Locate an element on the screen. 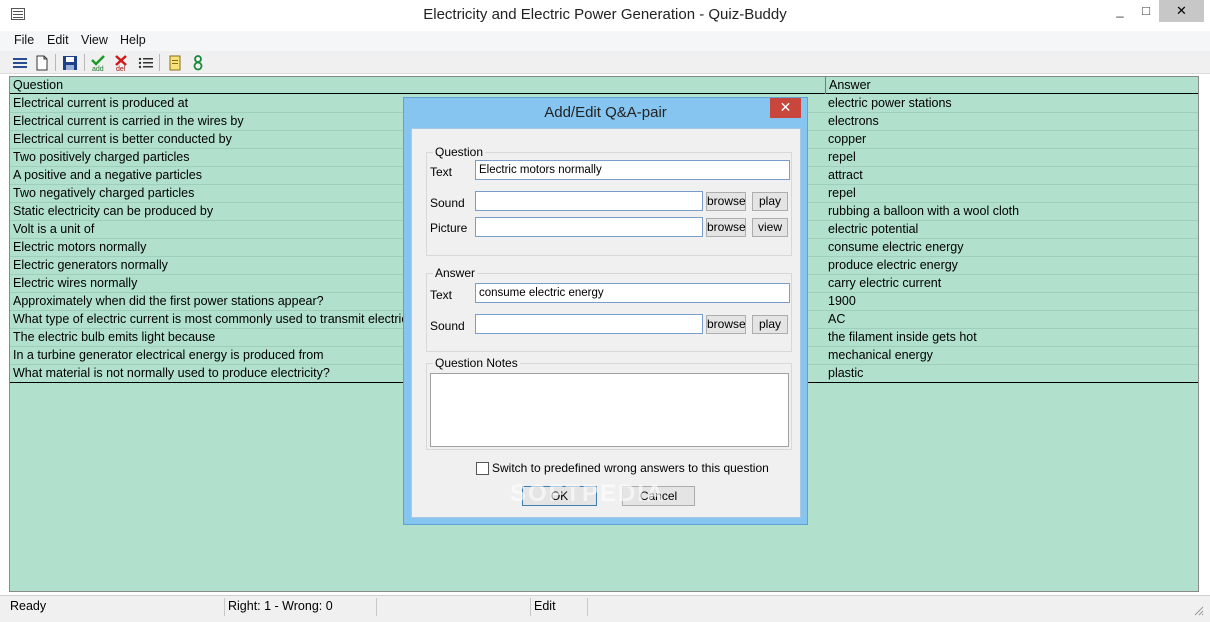 The width and height of the screenshot is (1210, 622). notes-icon is located at coordinates (175, 63).